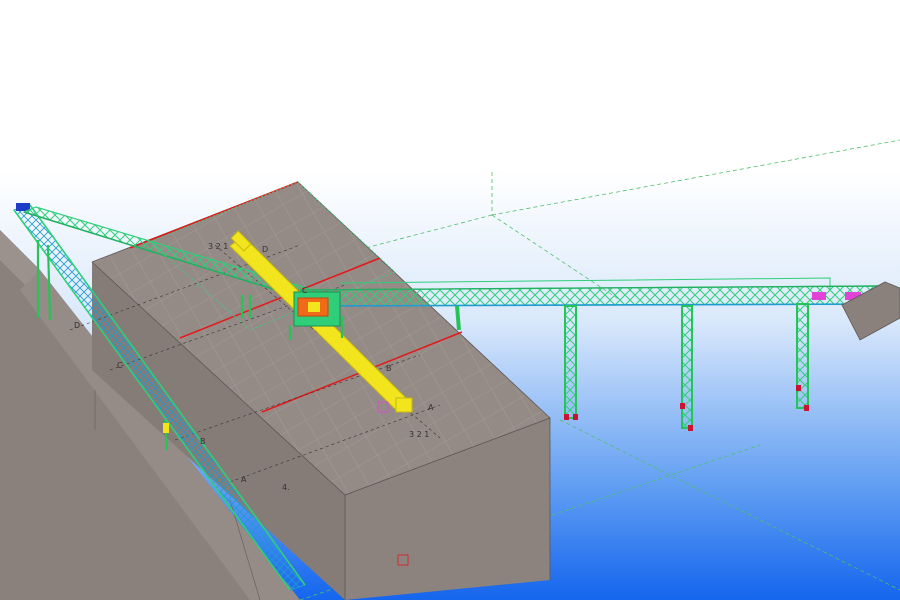 This screenshot has height=600, width=900. I want to click on grid-label-b-top: B, so click(389, 368).